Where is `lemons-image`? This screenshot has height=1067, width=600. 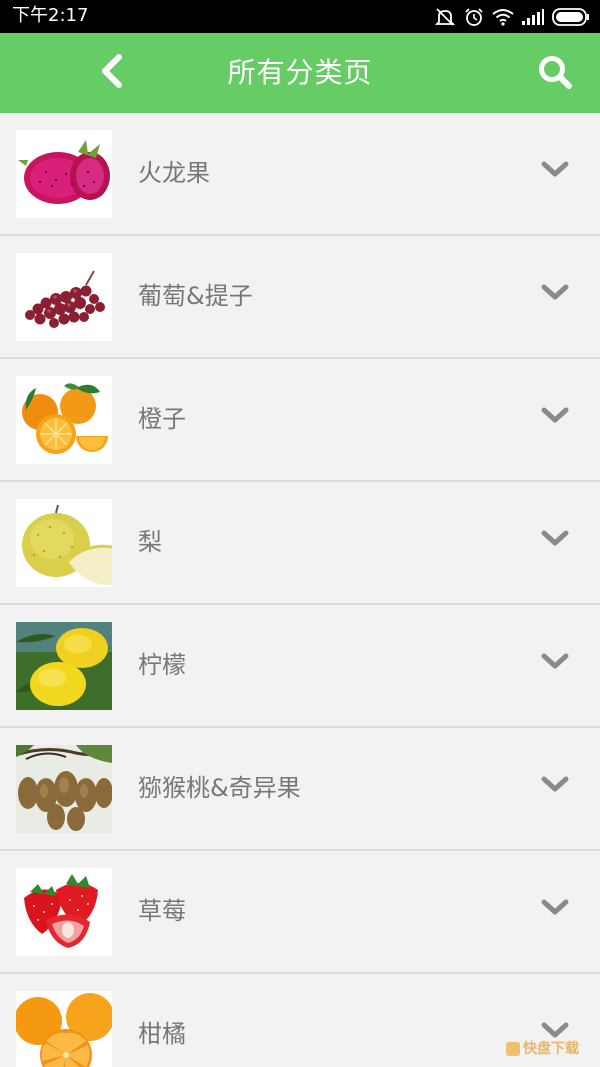 lemons-image is located at coordinates (64, 666).